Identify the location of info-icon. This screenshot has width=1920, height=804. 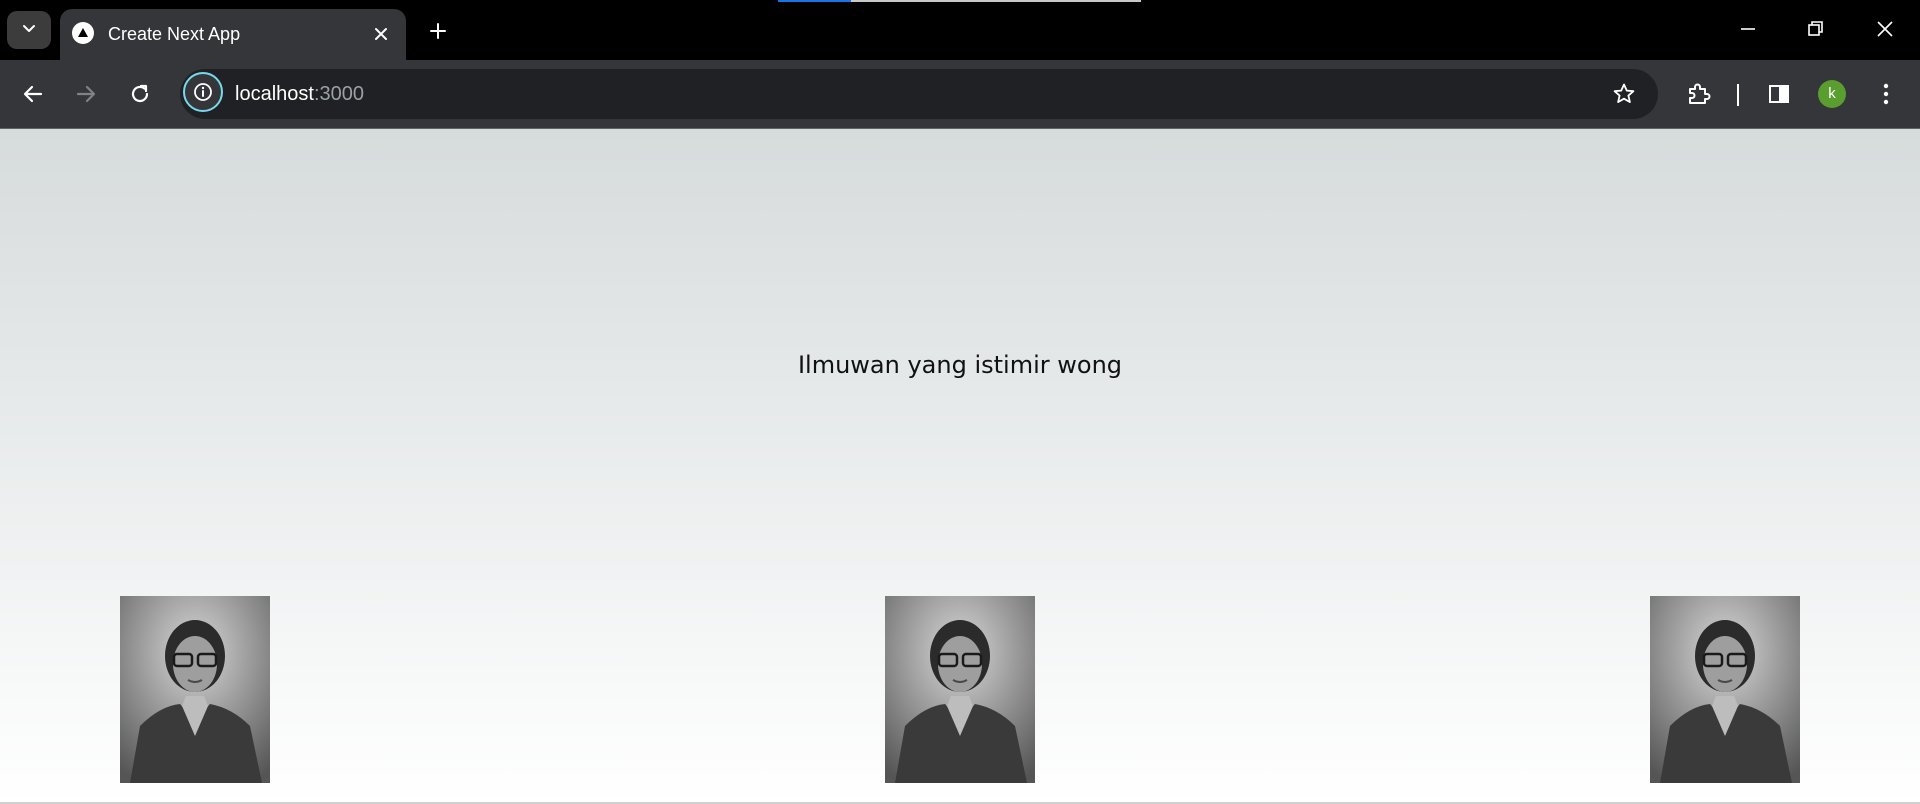
(203, 92).